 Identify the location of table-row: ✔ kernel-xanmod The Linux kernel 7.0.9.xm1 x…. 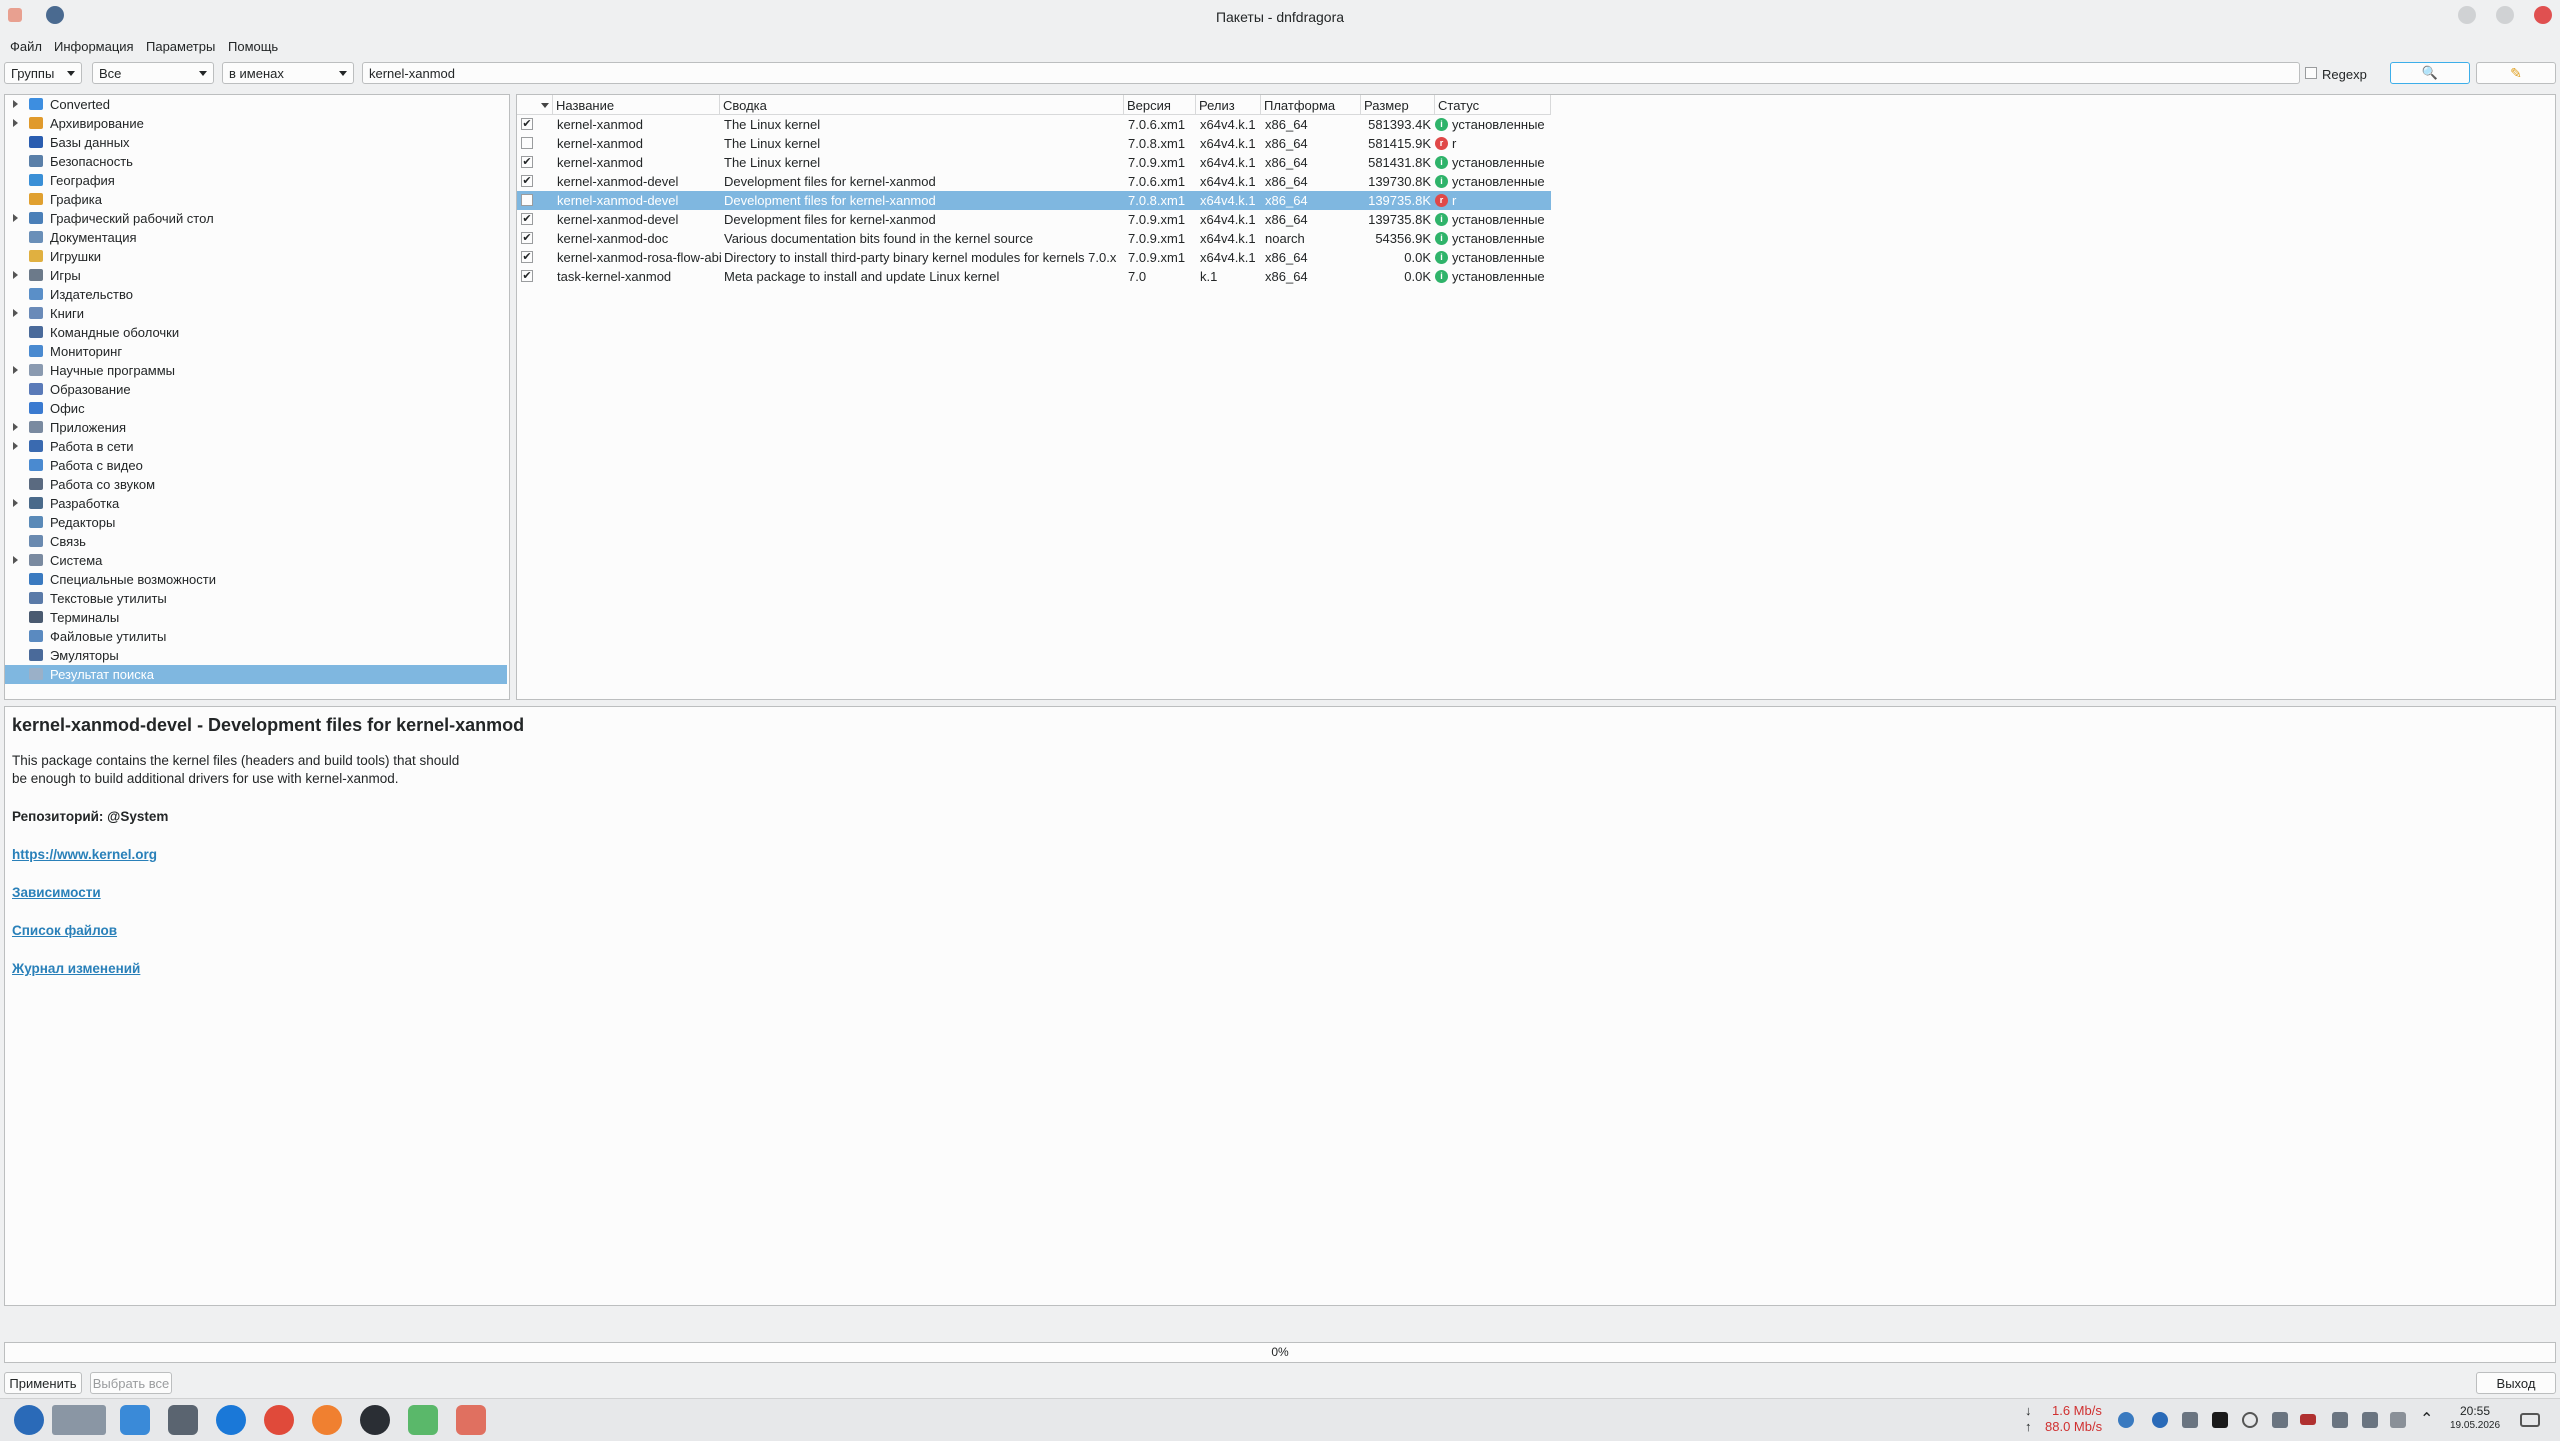
(1034, 162).